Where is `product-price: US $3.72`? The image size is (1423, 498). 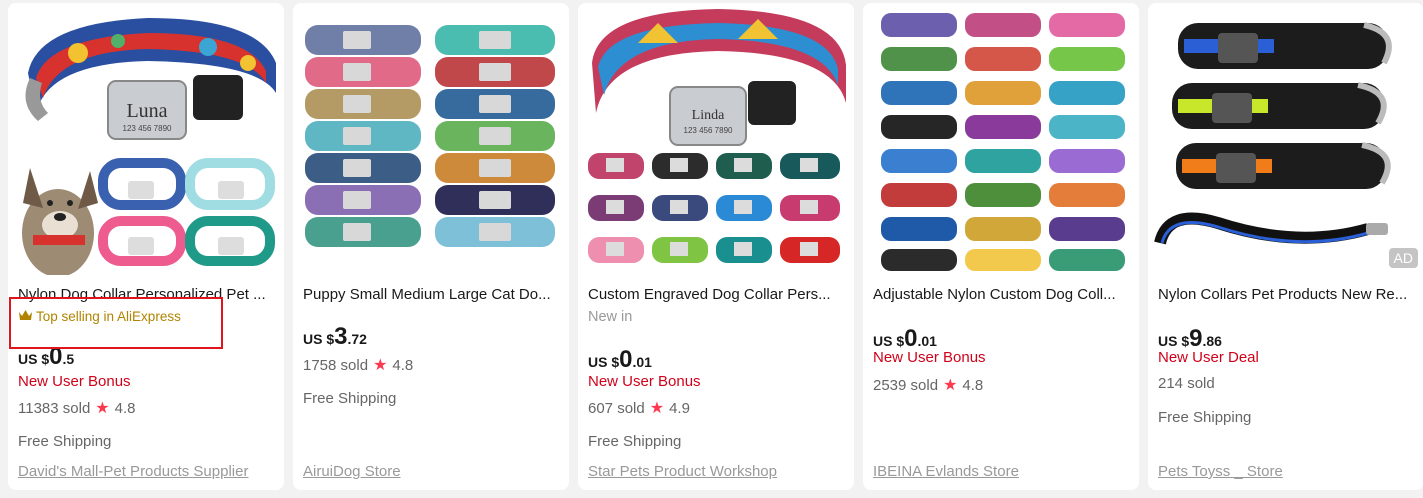 product-price: US $3.72 is located at coordinates (335, 337).